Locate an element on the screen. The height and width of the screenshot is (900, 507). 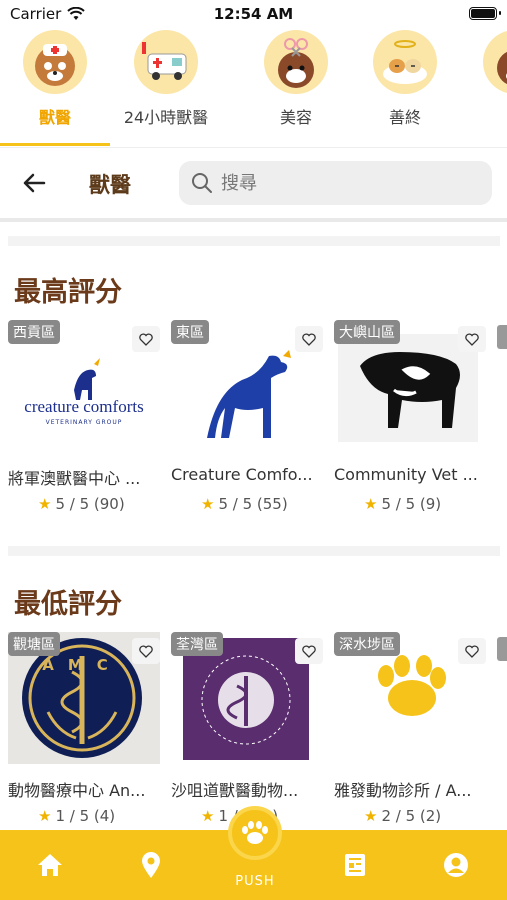
vet-rating: ★ 5 / 5 (90) is located at coordinates (81, 504).